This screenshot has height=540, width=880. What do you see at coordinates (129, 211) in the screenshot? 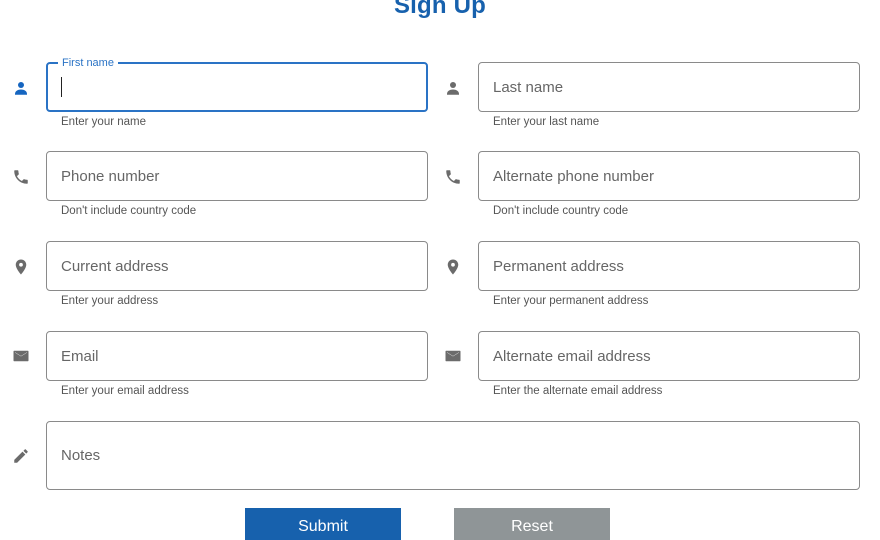
I see `phone-helper: Don't include country code` at bounding box center [129, 211].